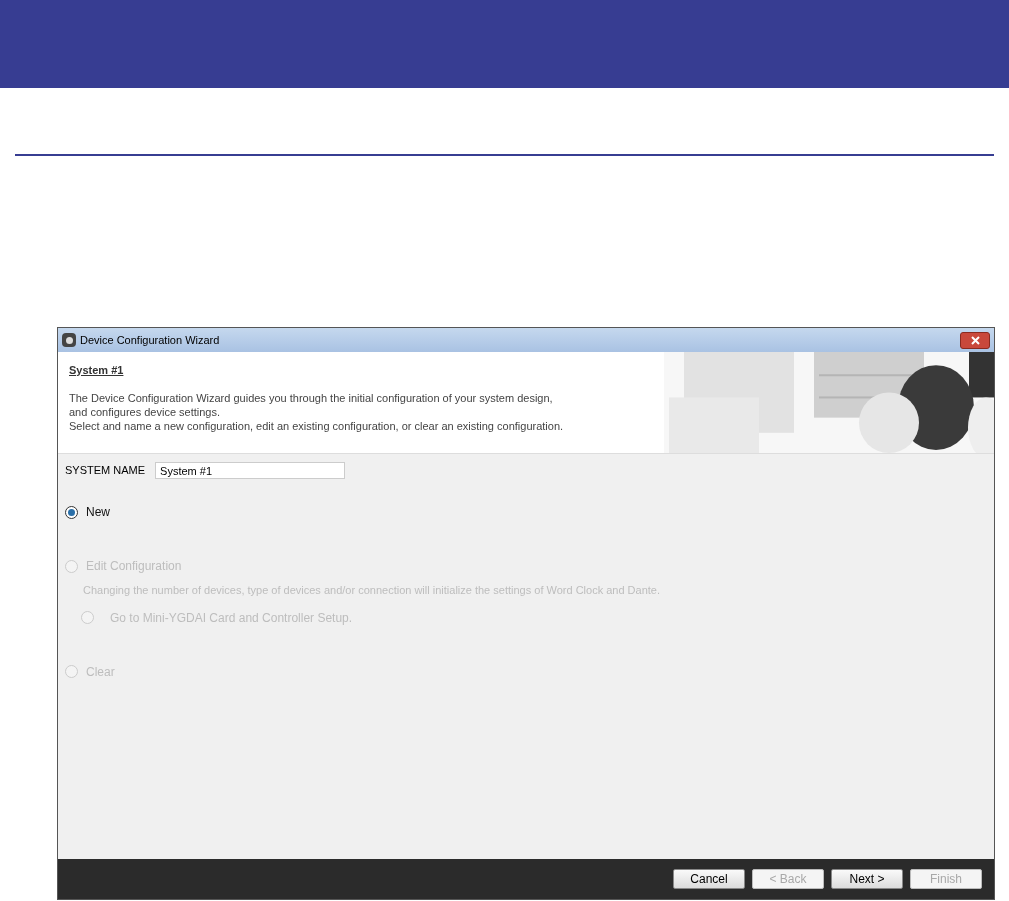 The width and height of the screenshot is (1009, 901). What do you see at coordinates (97, 370) in the screenshot?
I see `header-heading: System #1` at bounding box center [97, 370].